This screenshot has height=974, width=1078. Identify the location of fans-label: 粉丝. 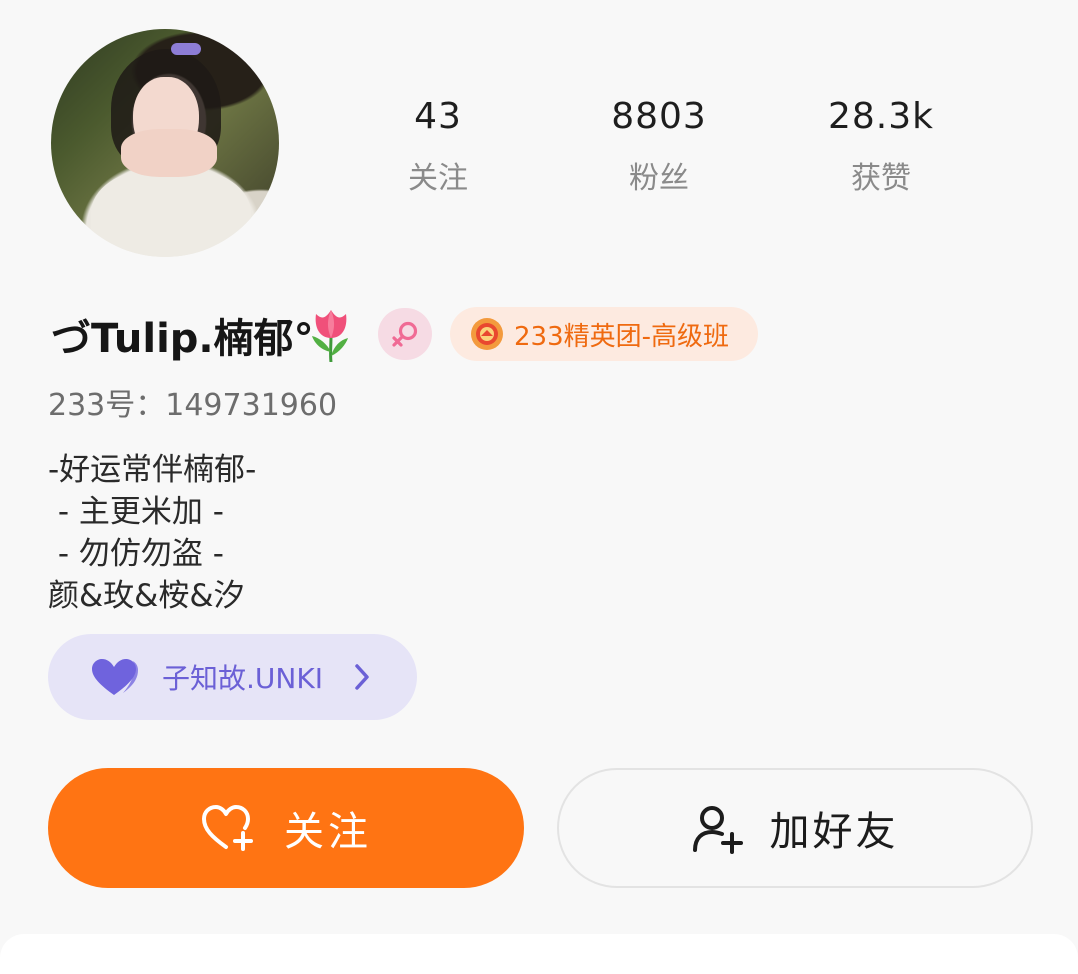
(659, 178).